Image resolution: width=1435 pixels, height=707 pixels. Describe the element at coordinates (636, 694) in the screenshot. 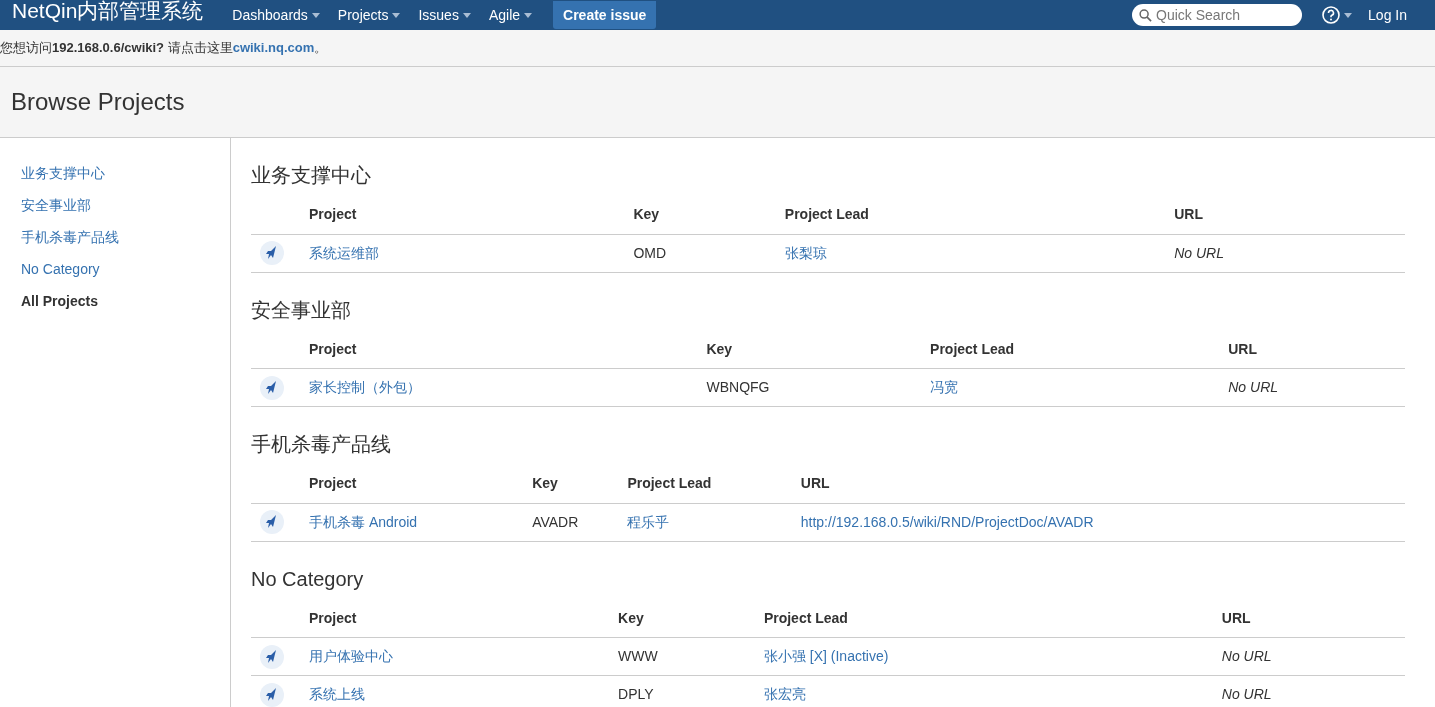

I see `project-key: DPLY` at that location.